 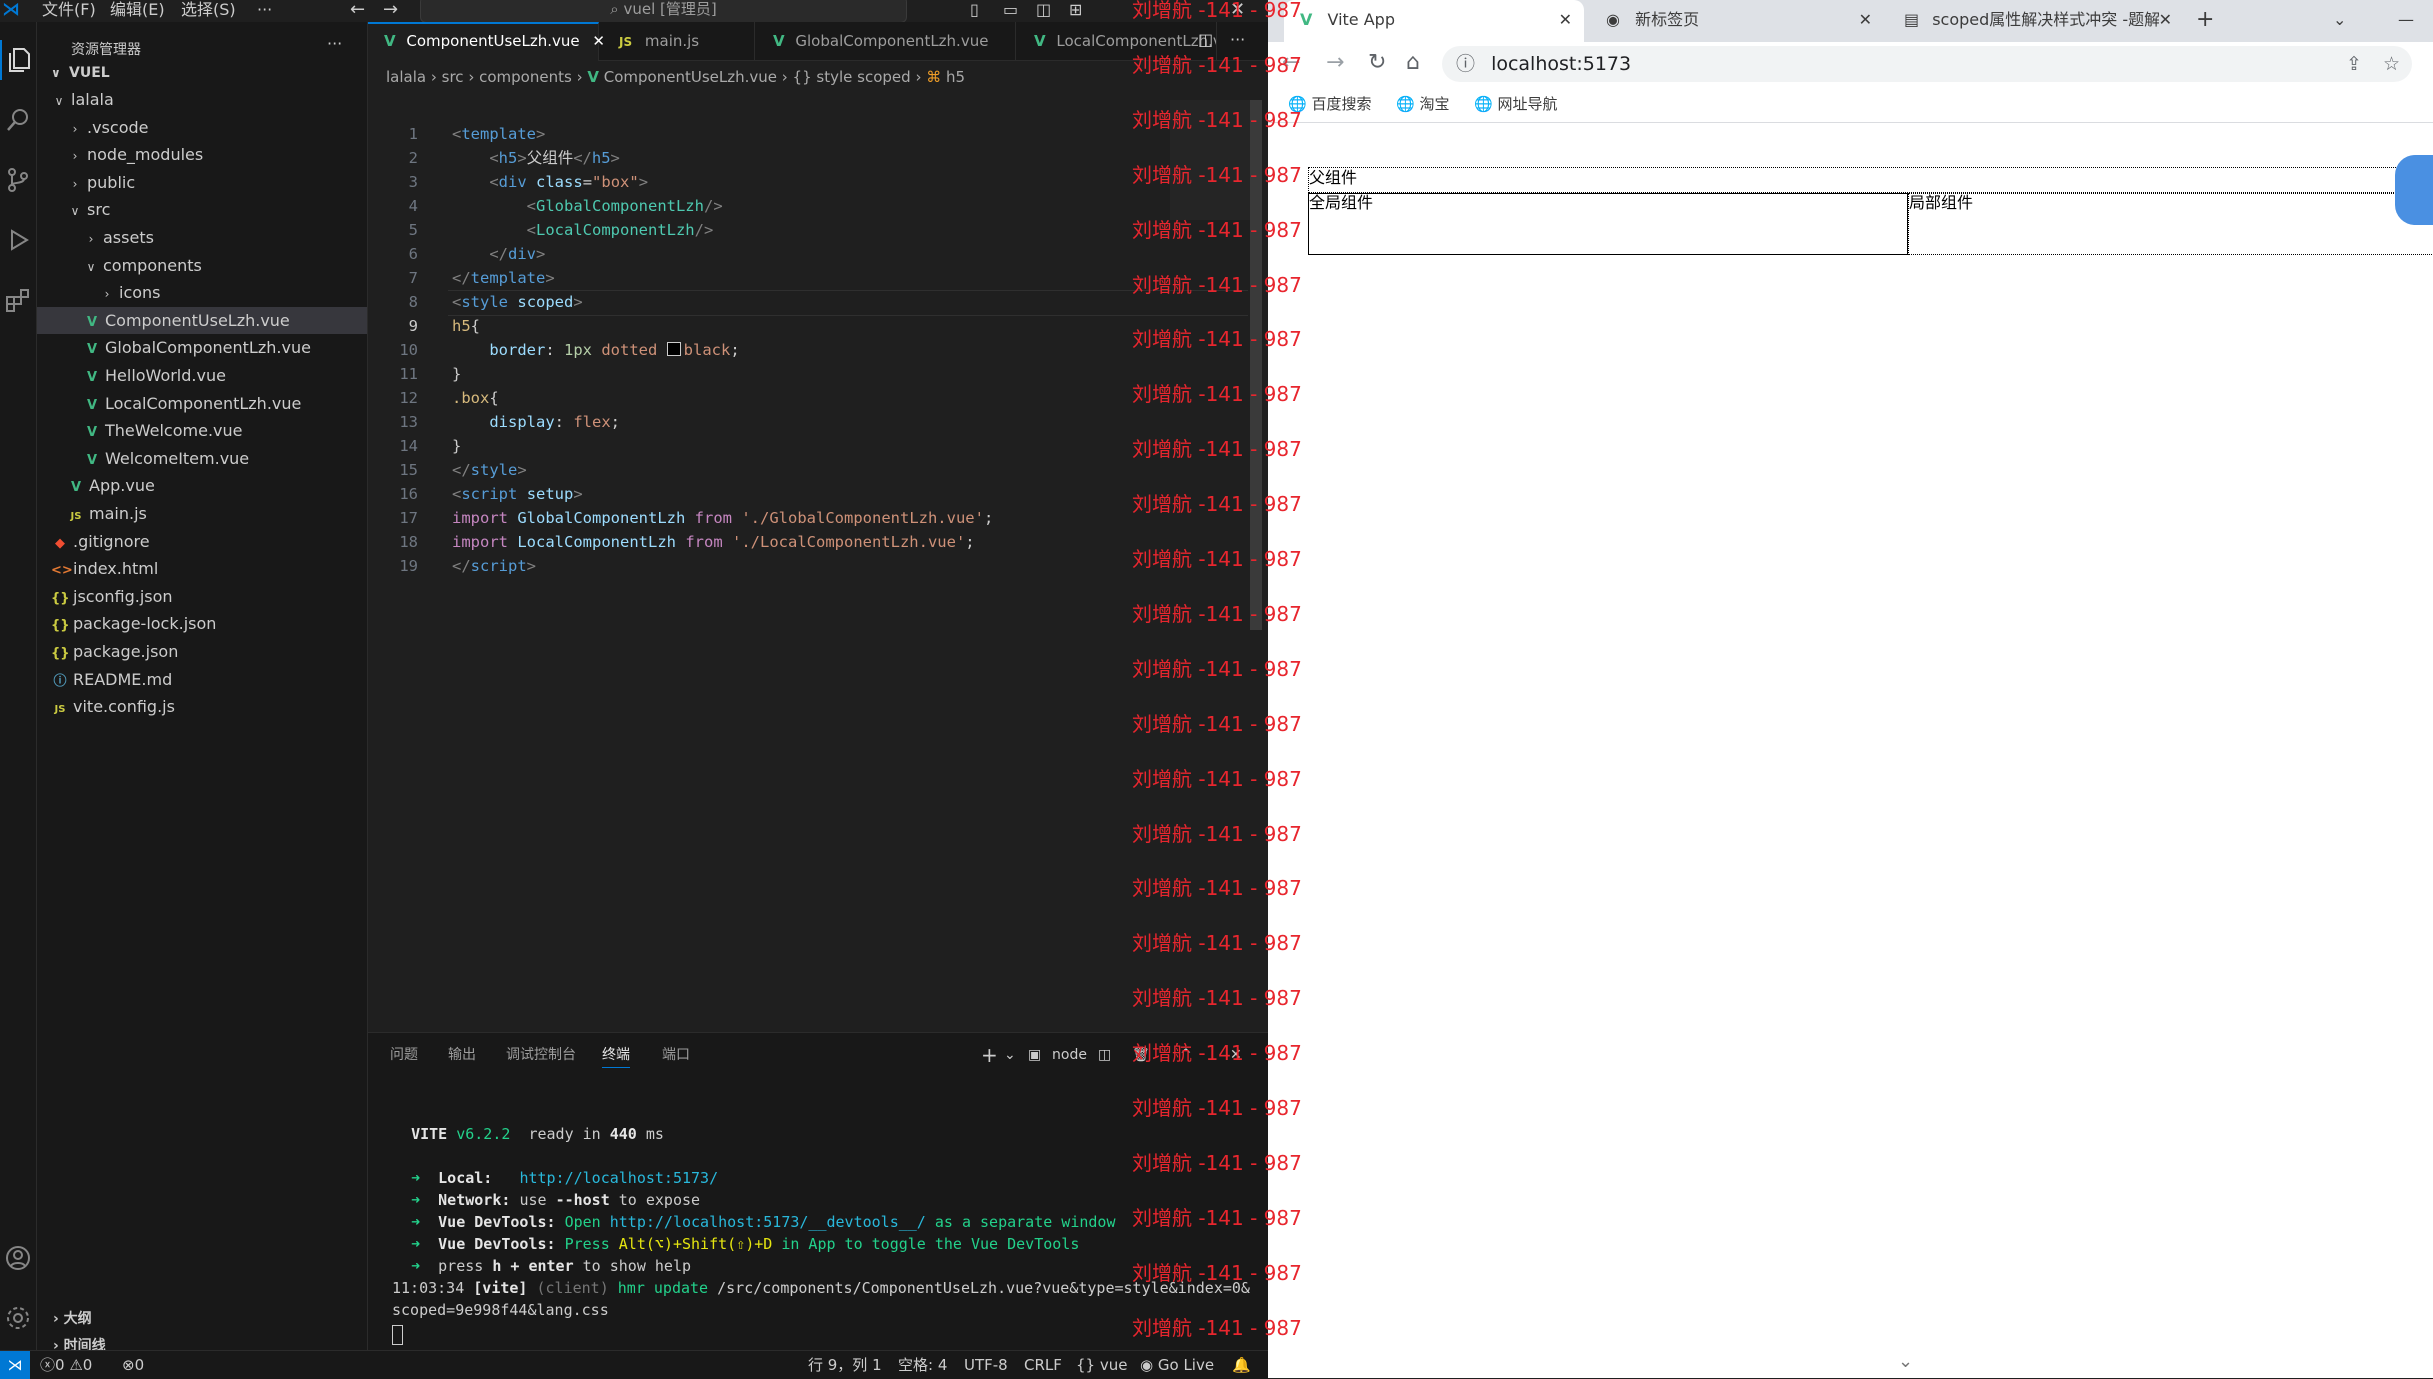 What do you see at coordinates (202, 154) in the screenshot?
I see `tree-item: › node_modules` at bounding box center [202, 154].